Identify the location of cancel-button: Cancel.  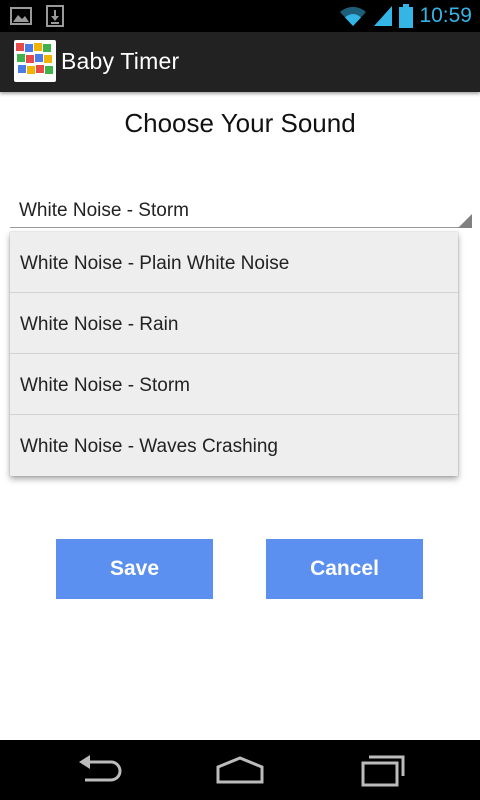
(344, 569).